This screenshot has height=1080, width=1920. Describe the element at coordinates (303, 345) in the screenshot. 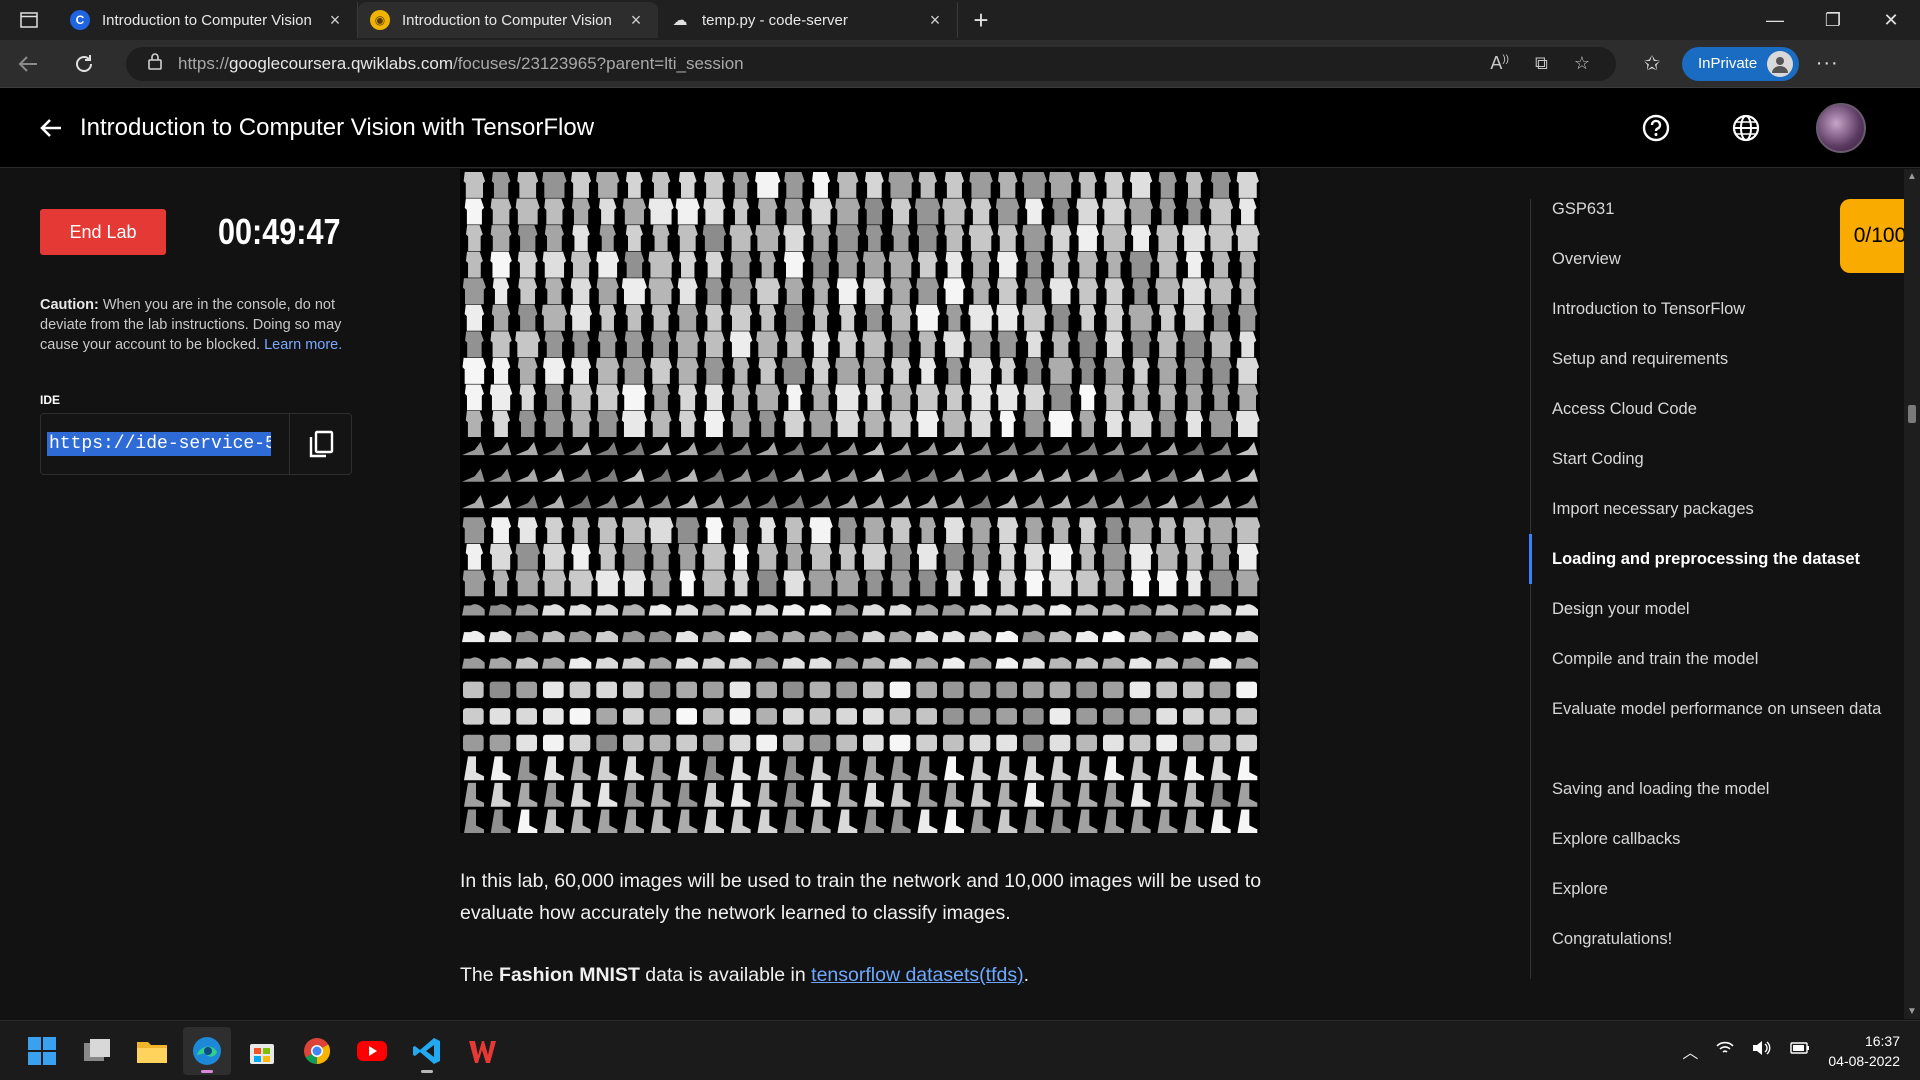

I see `learn-more-link: Learn more.` at that location.